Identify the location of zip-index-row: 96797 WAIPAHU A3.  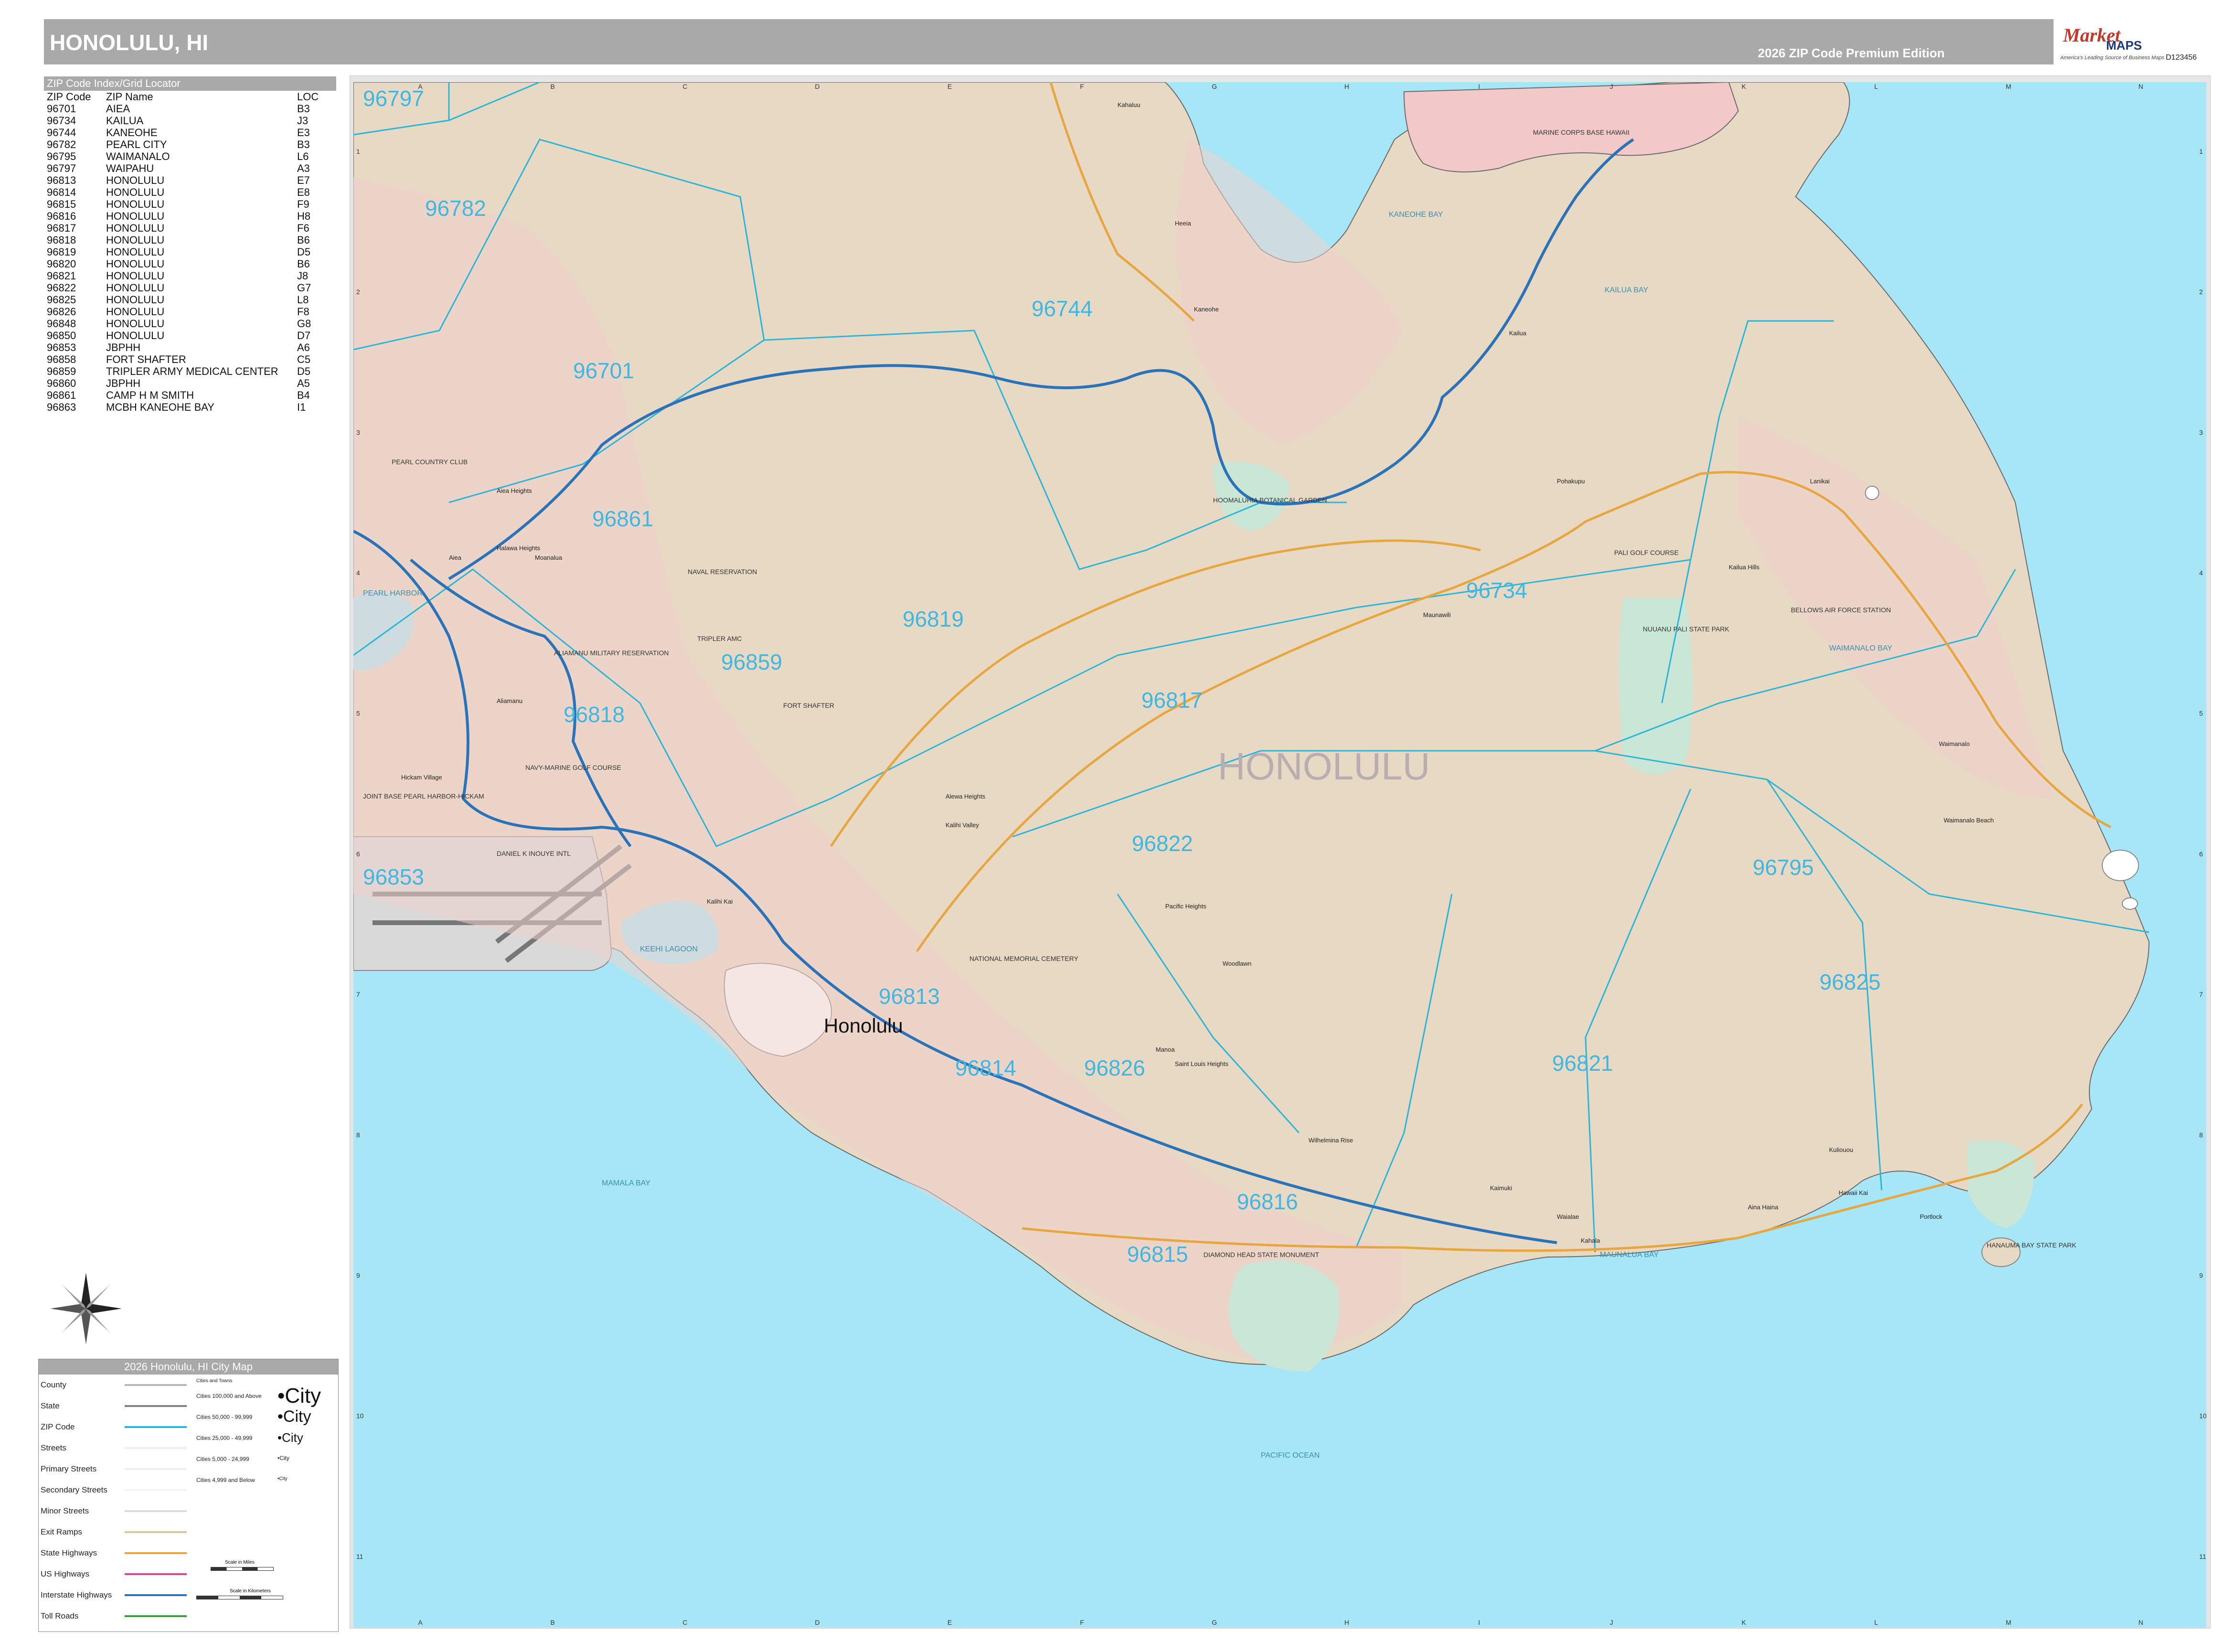
(190, 168).